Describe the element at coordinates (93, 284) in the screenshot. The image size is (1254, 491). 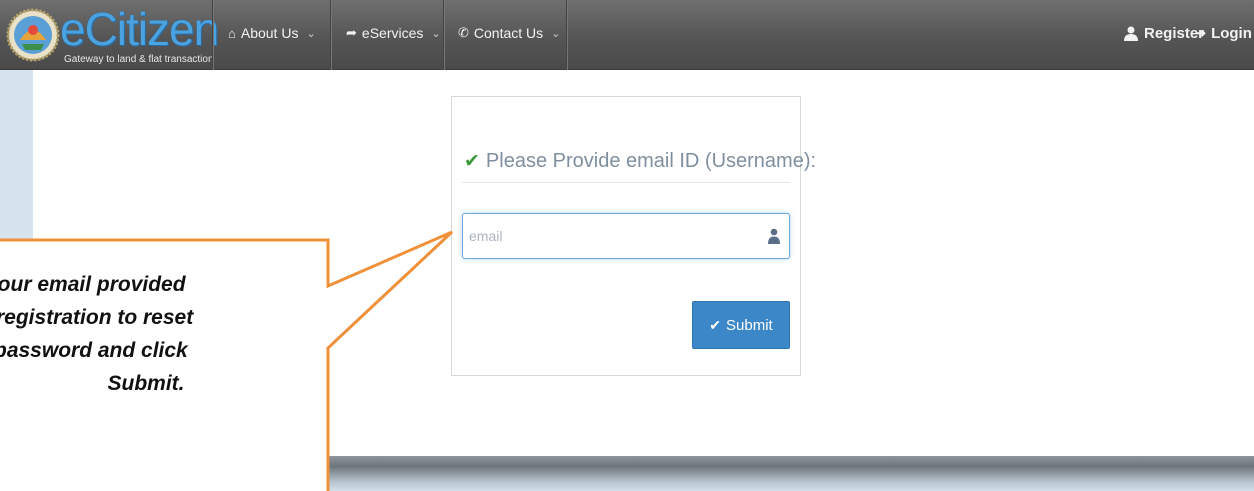
I see `callout-line: your email provided` at that location.